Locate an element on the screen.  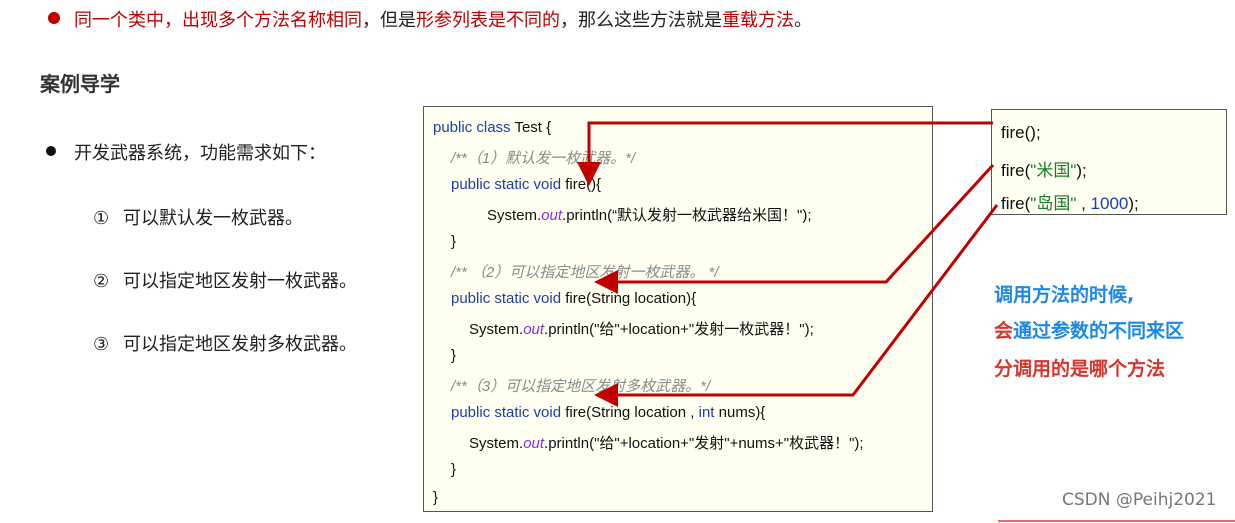
code-comment: /**（1）默认发一枚武器。*/ is located at coordinates (543, 158).